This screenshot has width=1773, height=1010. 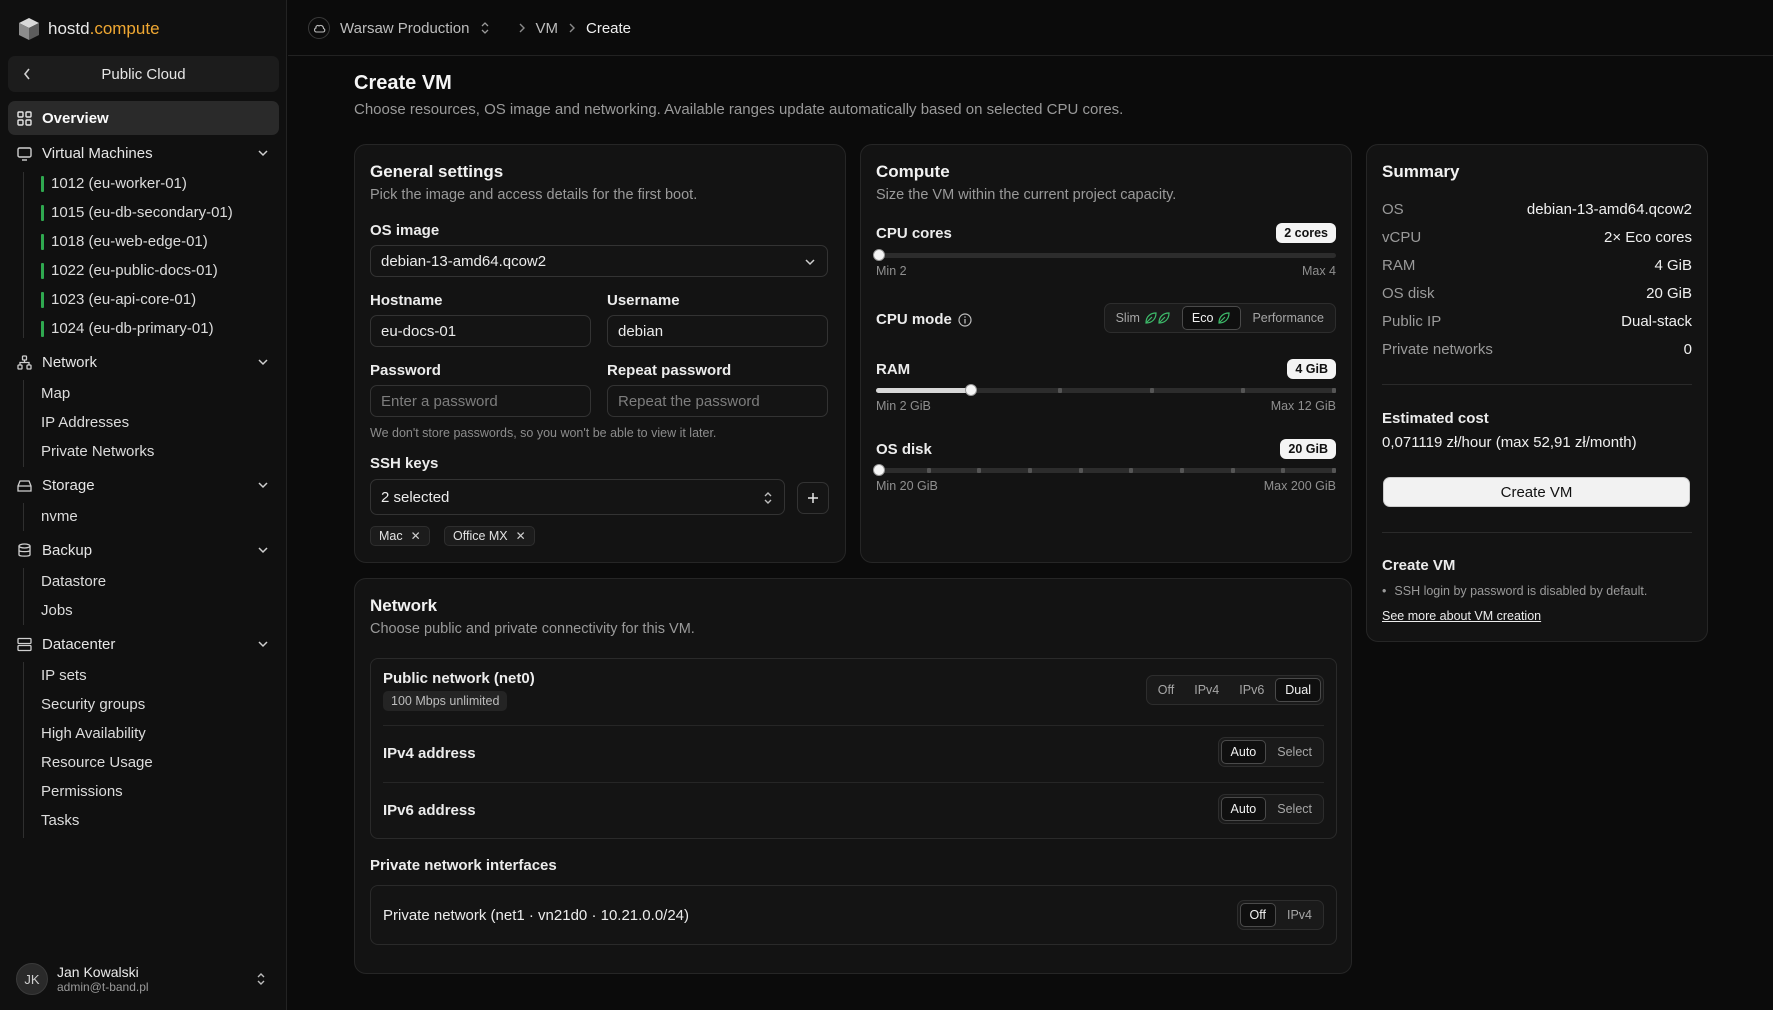 I want to click on sidebar-section-label: Datacenter, so click(x=79, y=644).